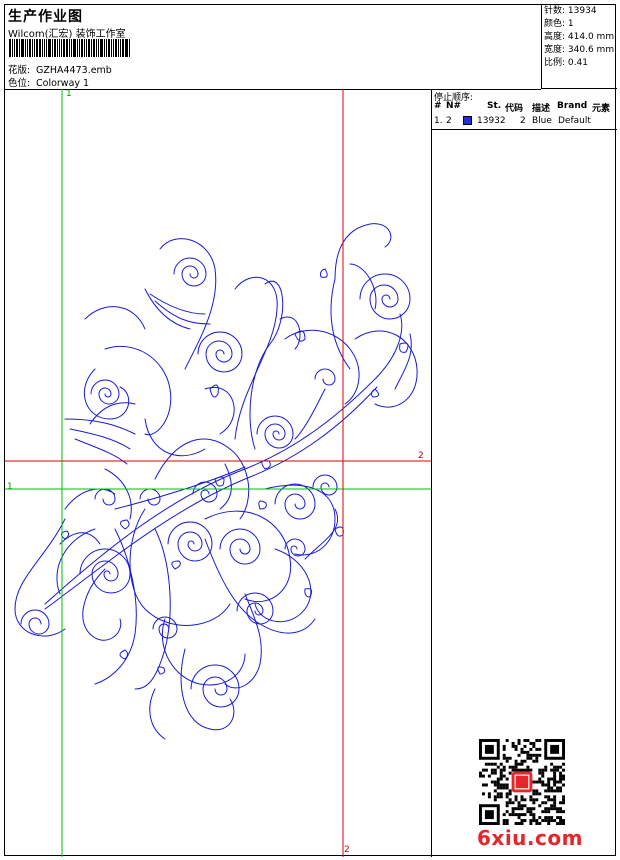  Describe the element at coordinates (555, 63) in the screenshot. I see `stat-label: 比例:` at that location.